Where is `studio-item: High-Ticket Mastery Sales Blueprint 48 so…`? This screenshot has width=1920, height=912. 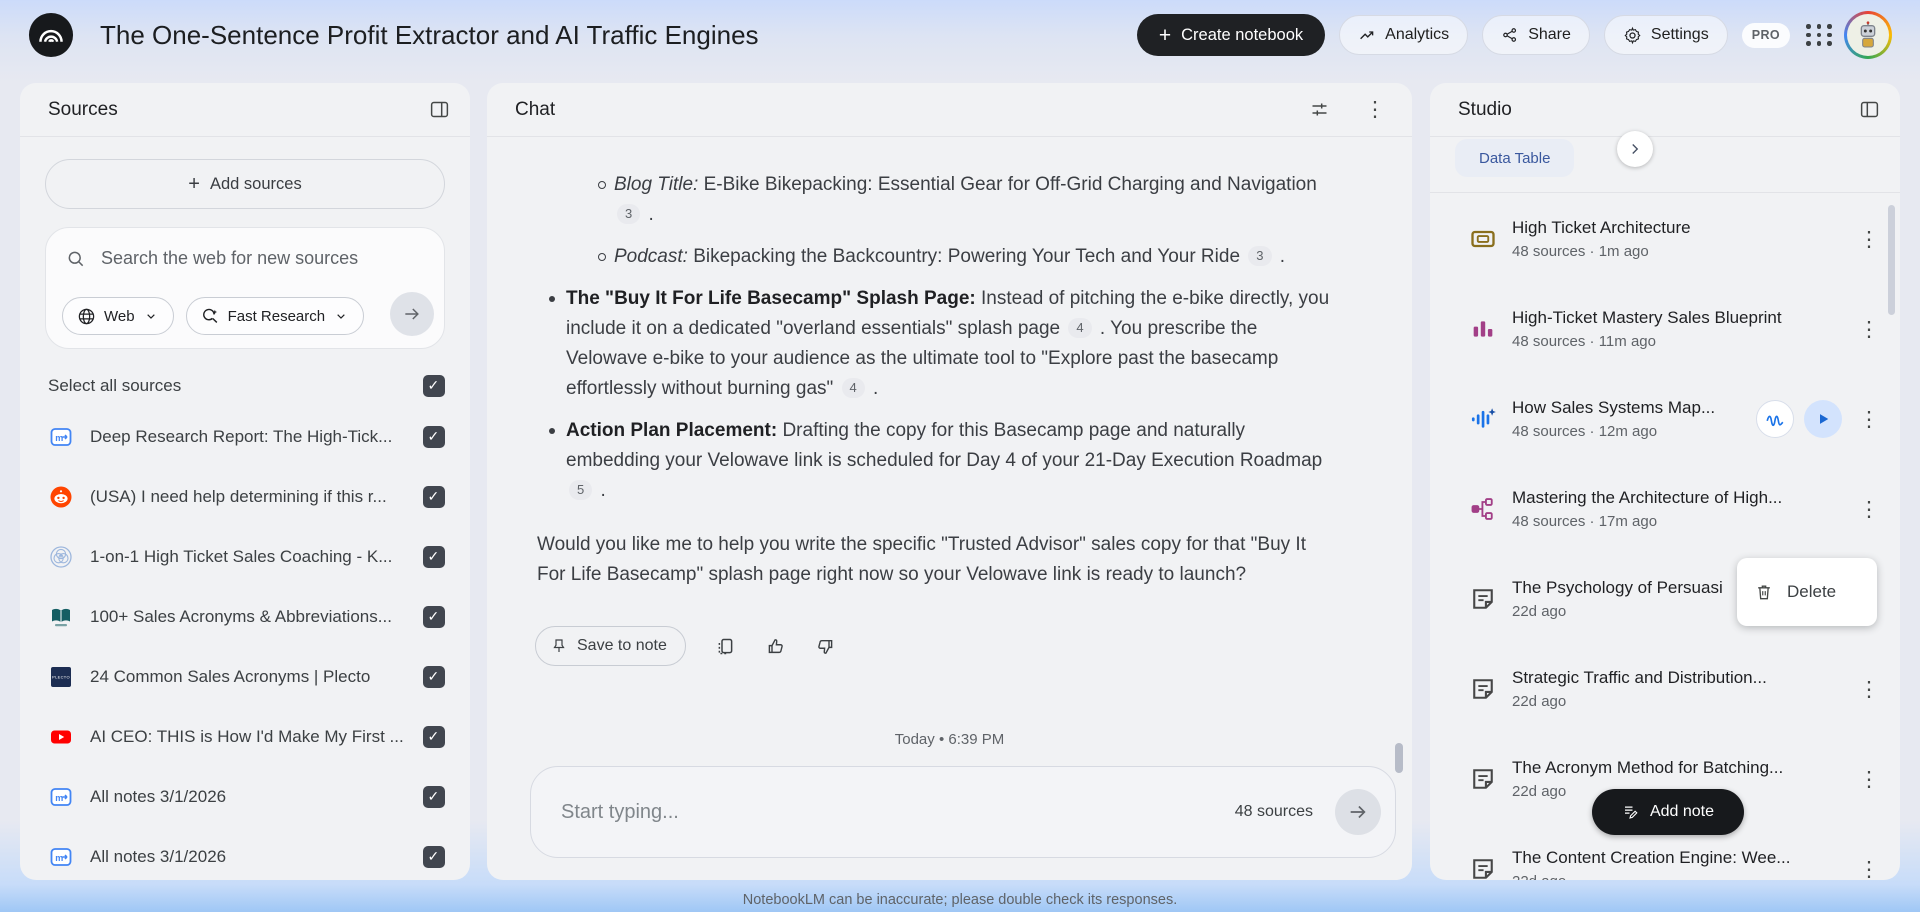
studio-item: High-Ticket Mastery Sales Blueprint 48 so… is located at coordinates (1665, 329).